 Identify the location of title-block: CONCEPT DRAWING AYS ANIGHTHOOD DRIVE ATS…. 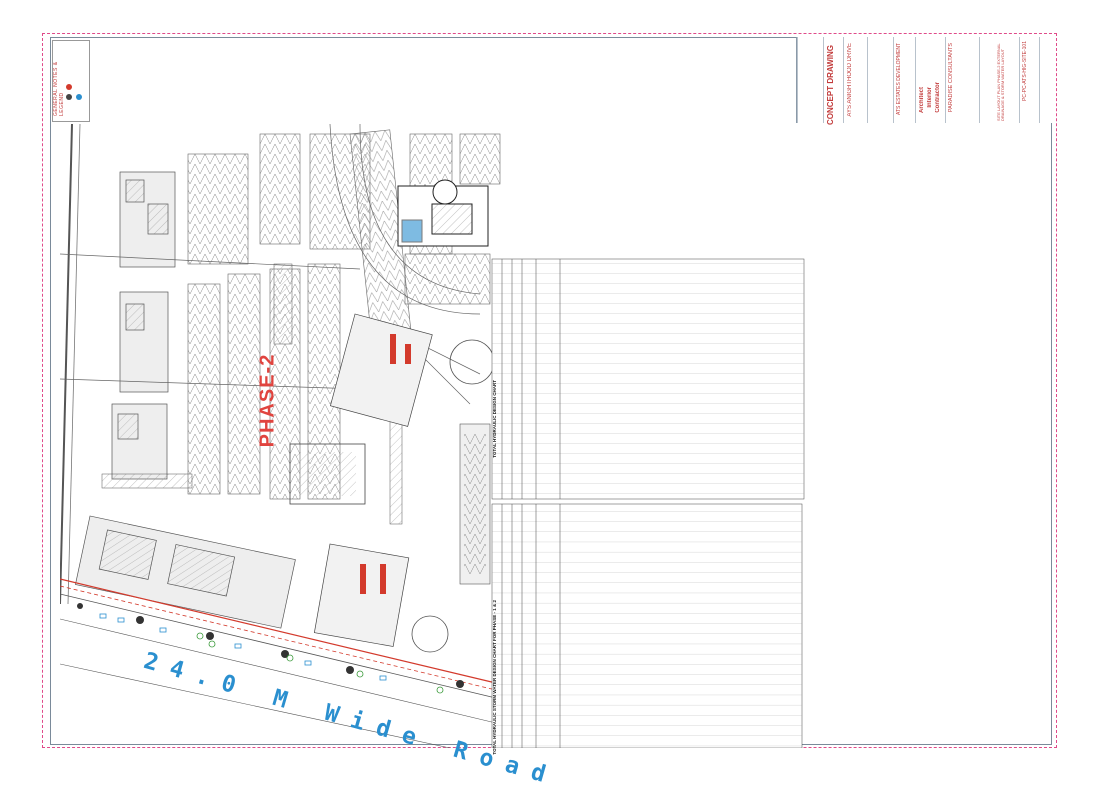
(924, 81).